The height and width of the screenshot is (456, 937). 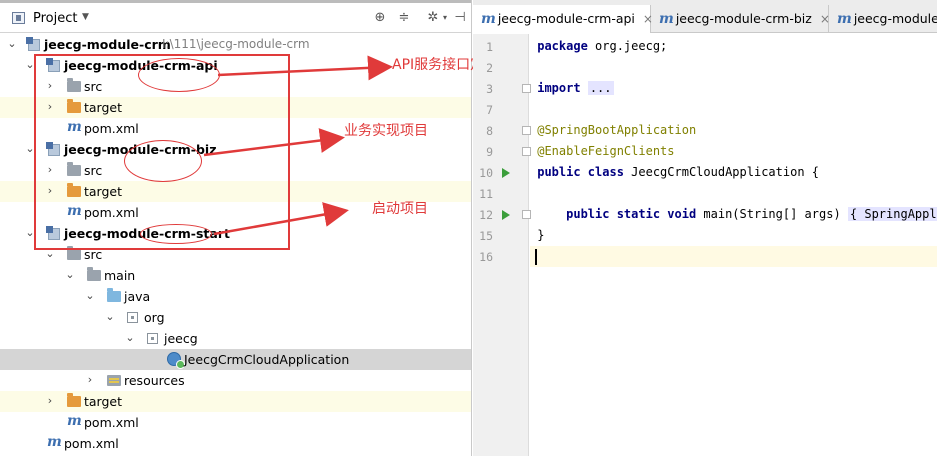 I want to click on line-number: 3, so click(x=489, y=89).